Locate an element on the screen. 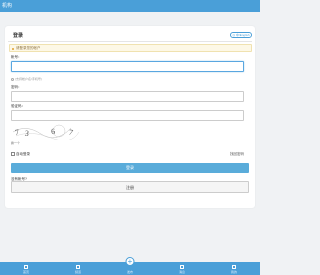  account-label: 帐号： is located at coordinates (16, 57).